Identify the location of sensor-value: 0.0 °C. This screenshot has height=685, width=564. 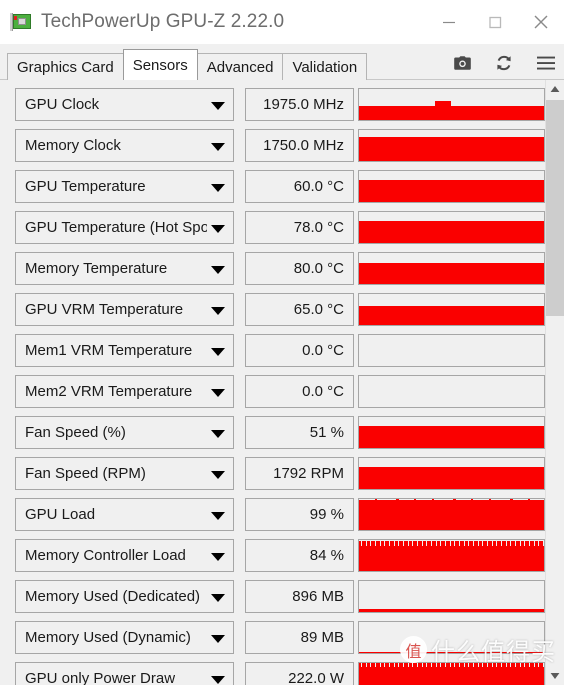
(299, 391).